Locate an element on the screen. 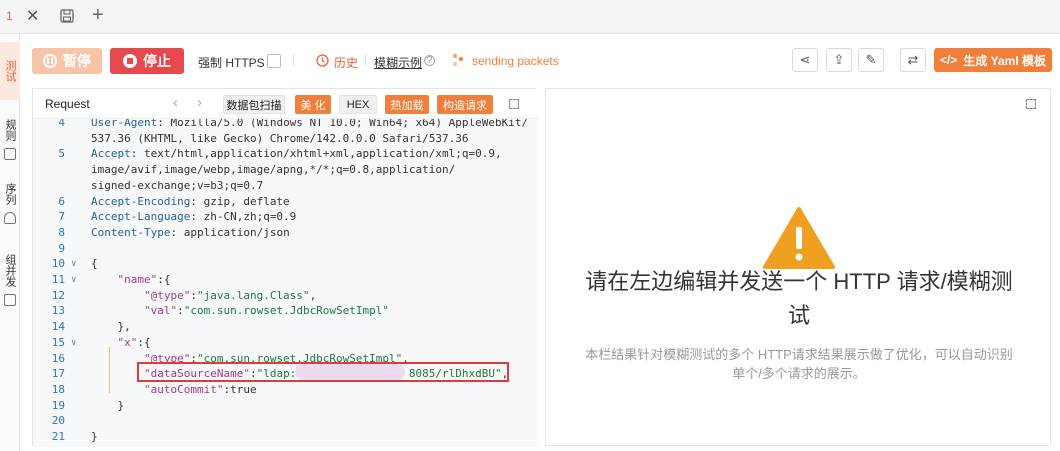 The width and height of the screenshot is (1060, 451). sending-status: sending packets is located at coordinates (515, 61).